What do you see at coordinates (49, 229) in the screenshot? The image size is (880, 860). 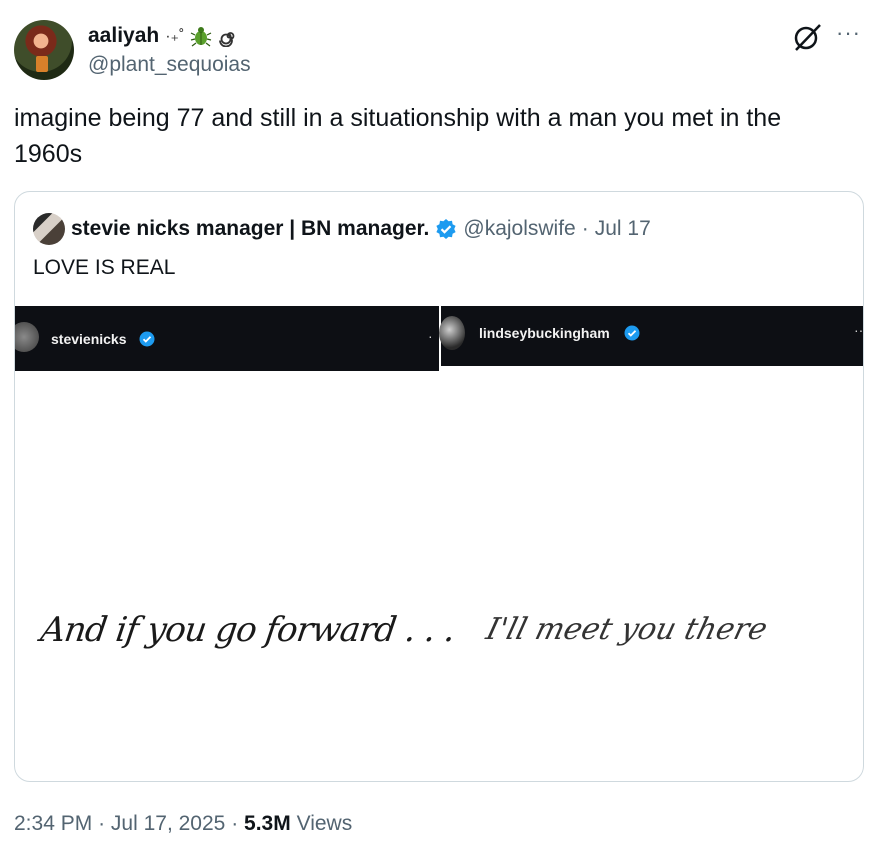 I see `quote-avatar` at bounding box center [49, 229].